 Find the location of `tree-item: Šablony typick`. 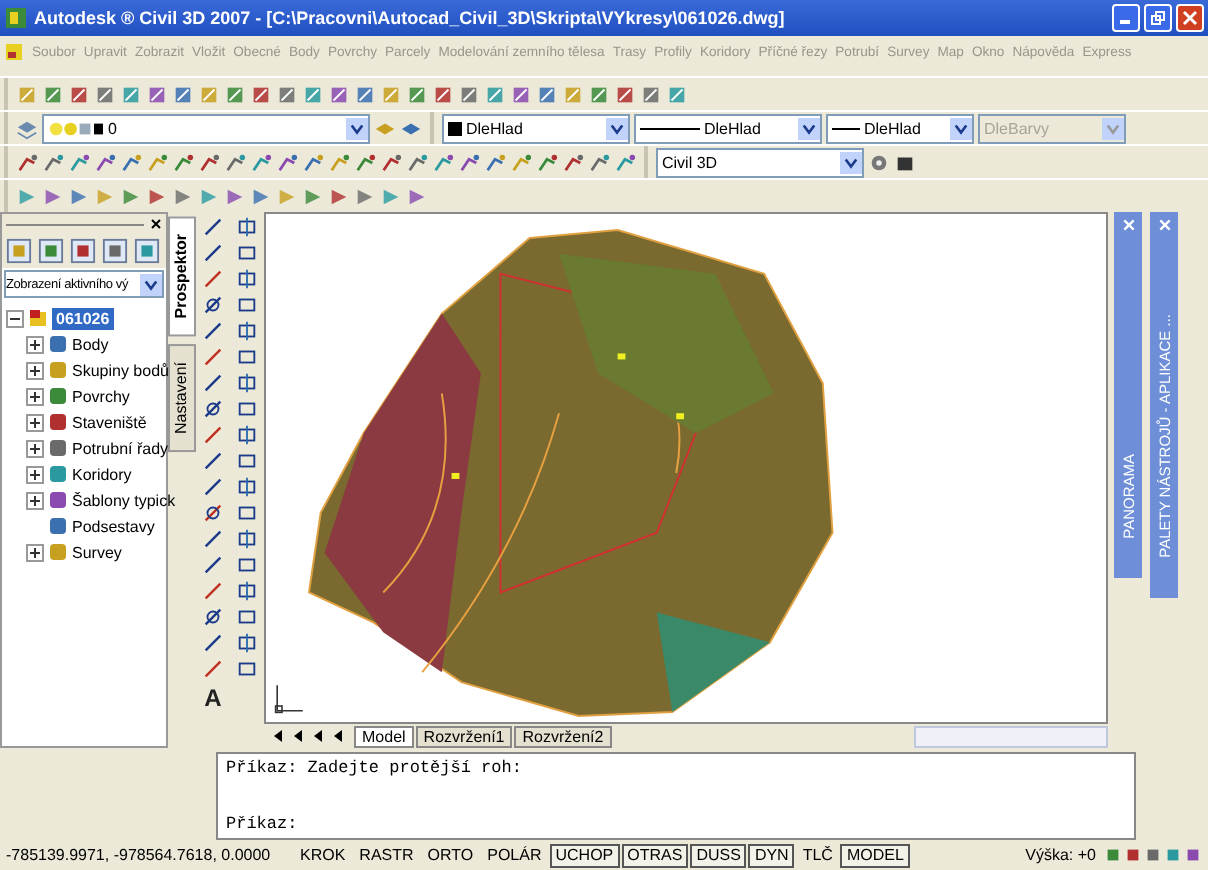

tree-item: Šablony typick is located at coordinates (124, 500).